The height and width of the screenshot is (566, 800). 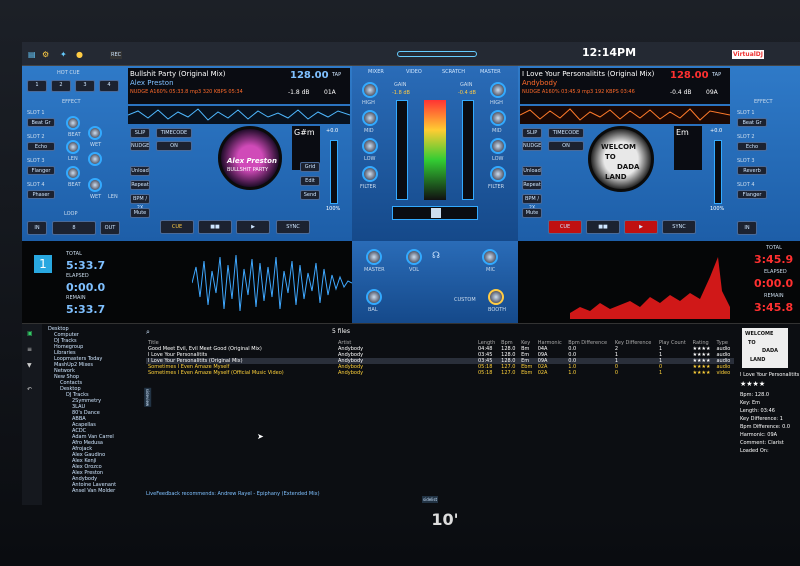 What do you see at coordinates (116, 55) in the screenshot?
I see `rec-button: REC` at bounding box center [116, 55].